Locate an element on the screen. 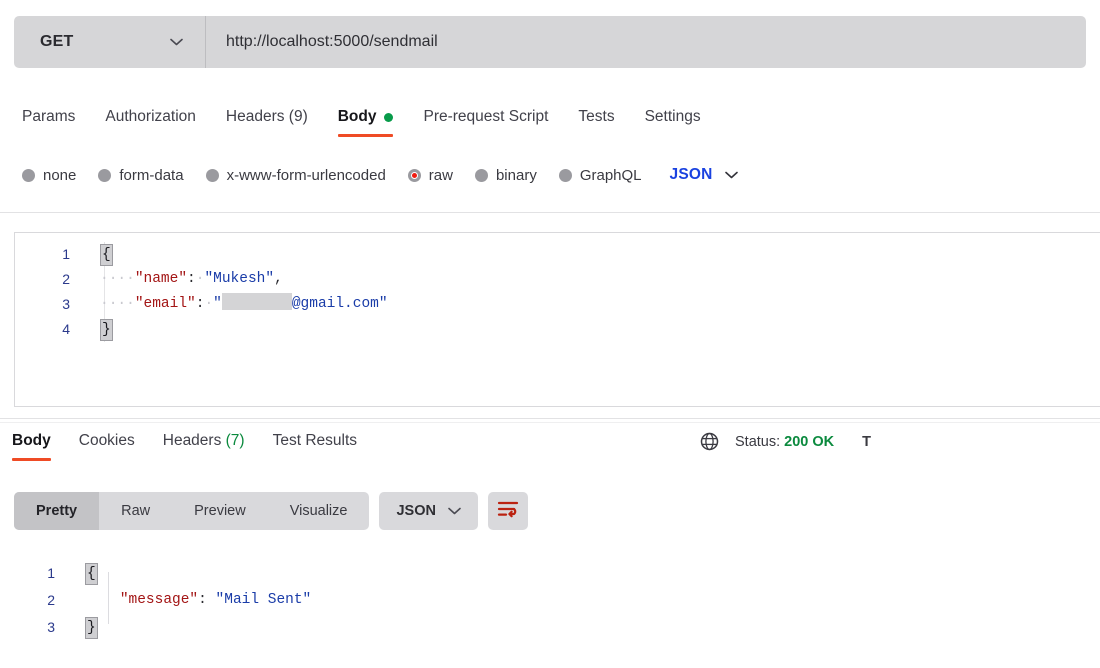 This screenshot has height=668, width=1100. wrap-text-button is located at coordinates (507, 511).